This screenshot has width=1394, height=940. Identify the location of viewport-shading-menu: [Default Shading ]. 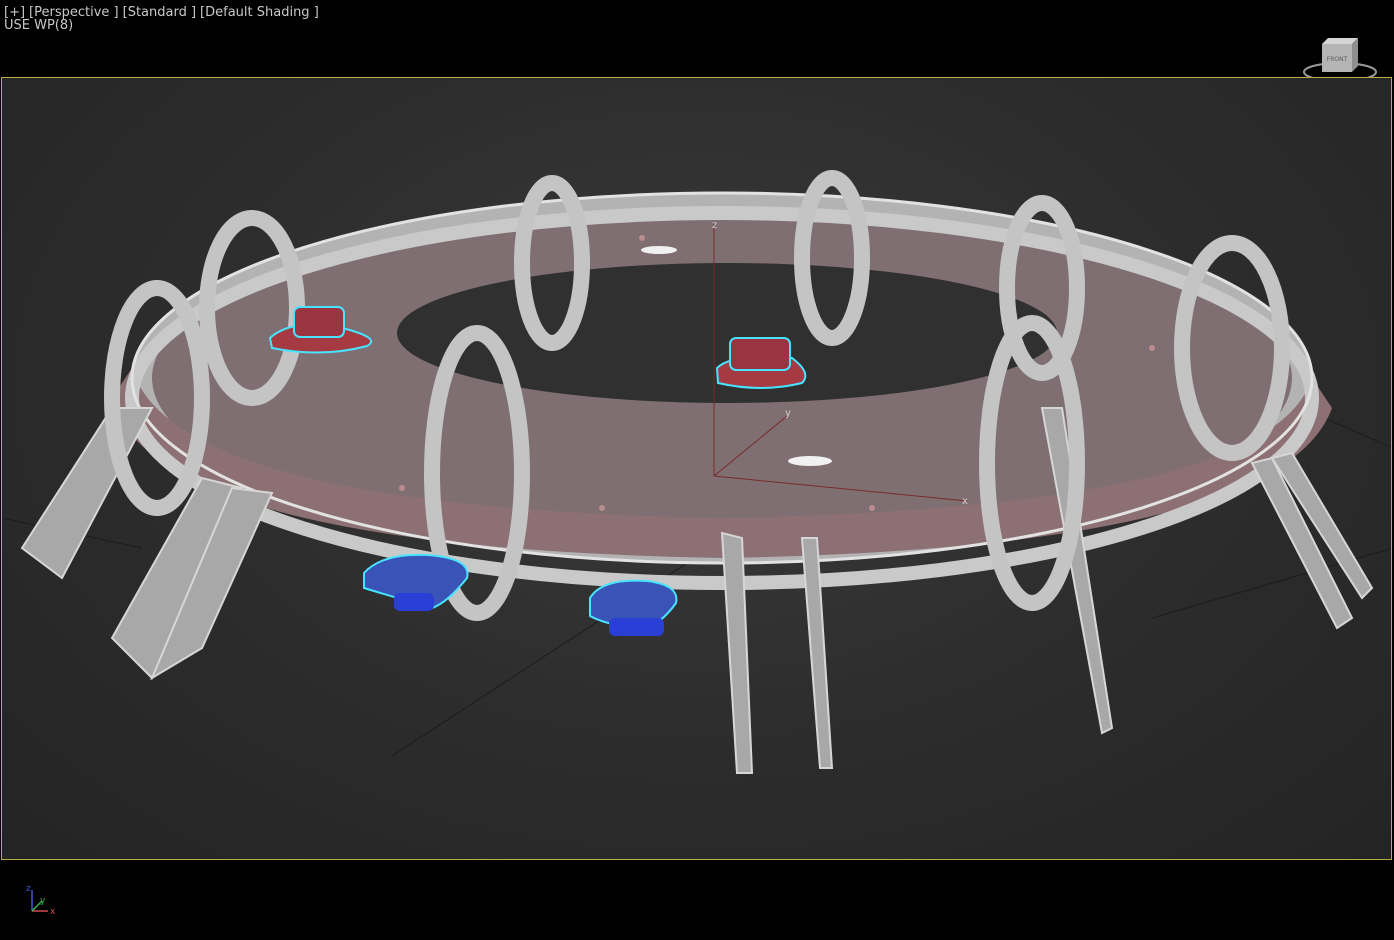
(259, 12).